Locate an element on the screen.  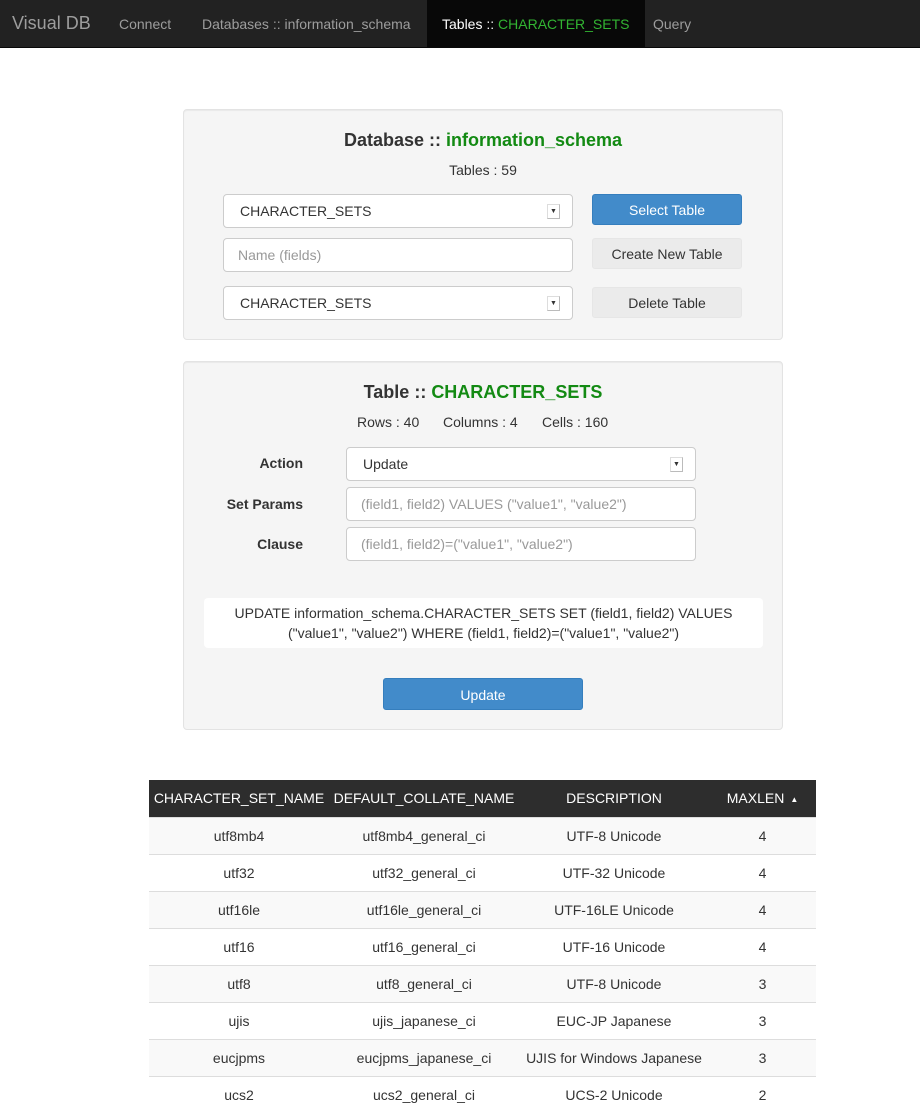
cells-count: Cells : 160 is located at coordinates (575, 422).